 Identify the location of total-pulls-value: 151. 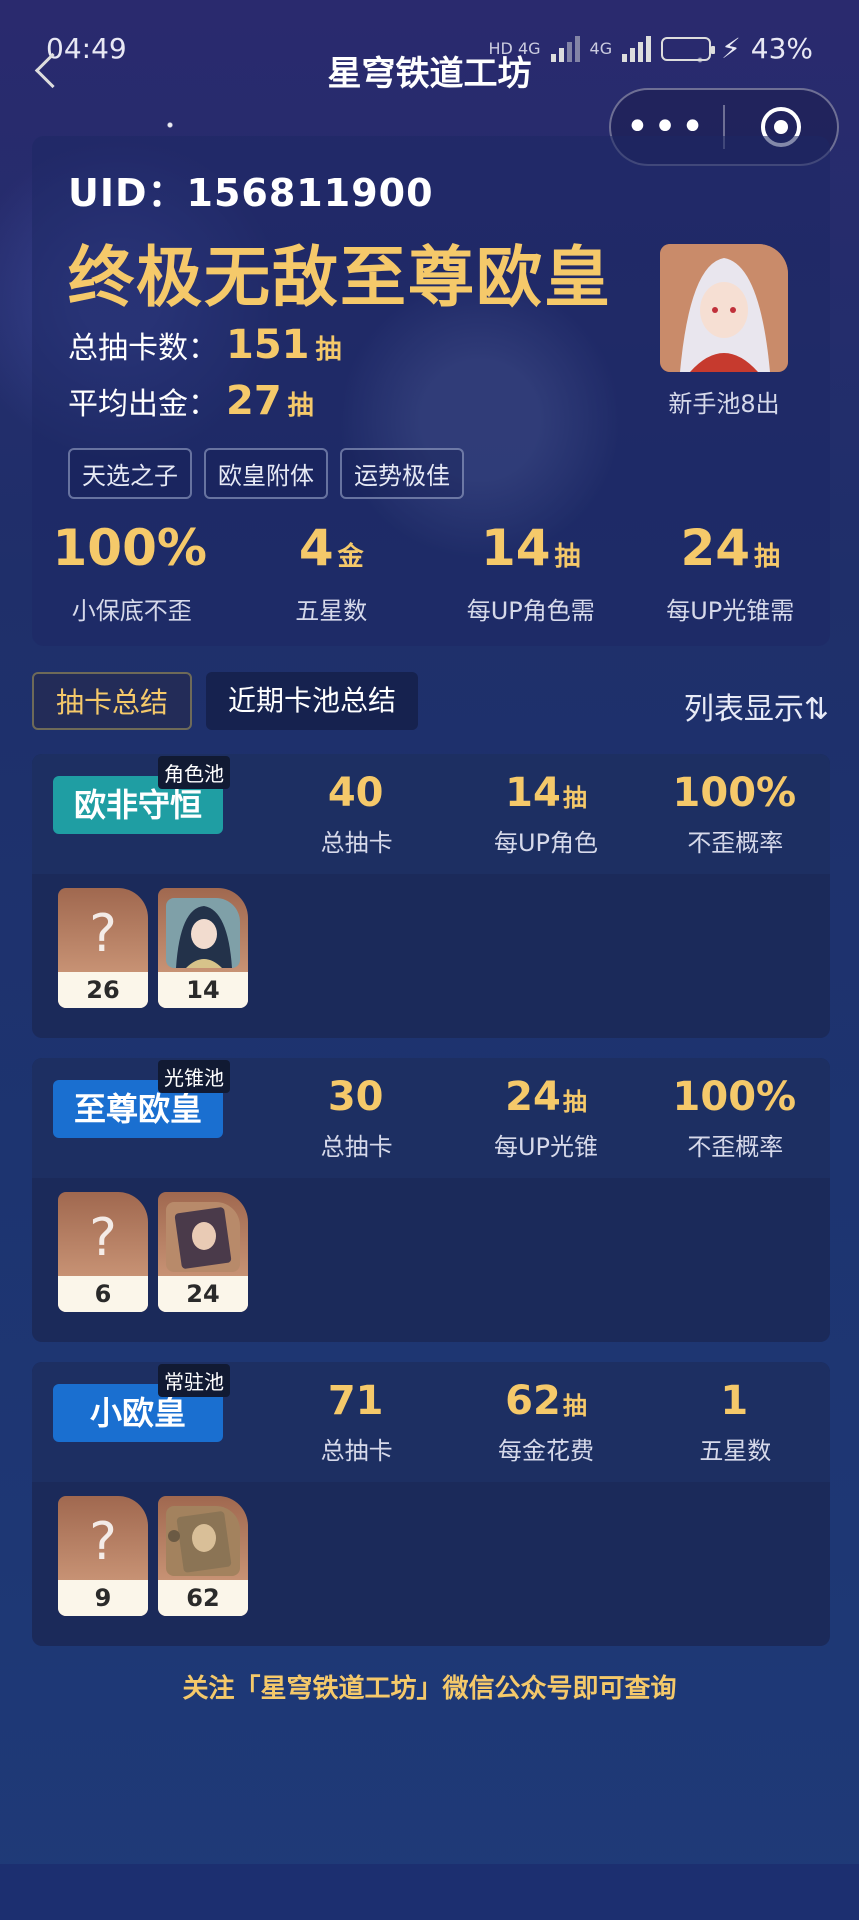
(268, 345).